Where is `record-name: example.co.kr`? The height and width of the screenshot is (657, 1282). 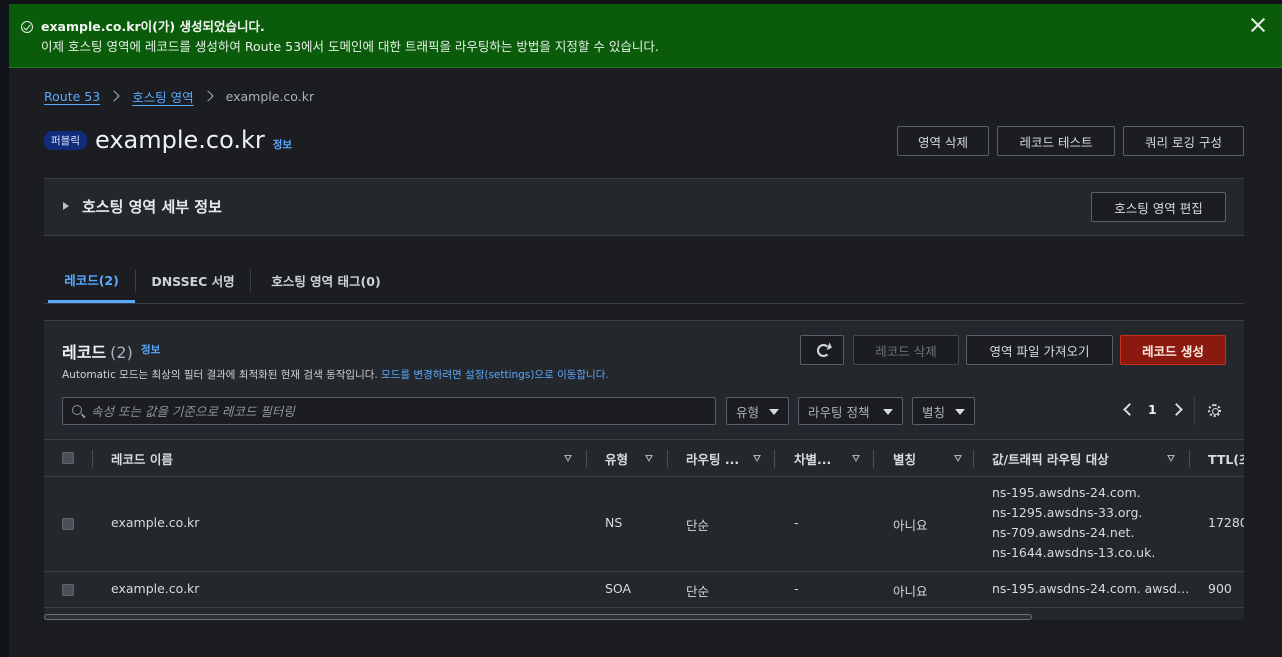 record-name: example.co.kr is located at coordinates (155, 522).